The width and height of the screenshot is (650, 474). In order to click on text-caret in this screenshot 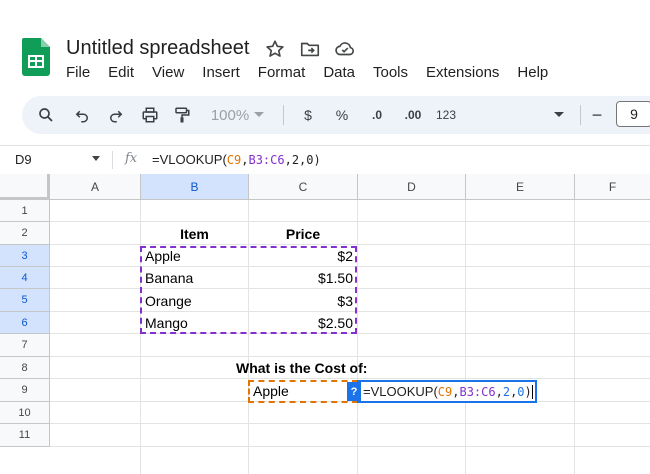, I will do `click(532, 392)`.